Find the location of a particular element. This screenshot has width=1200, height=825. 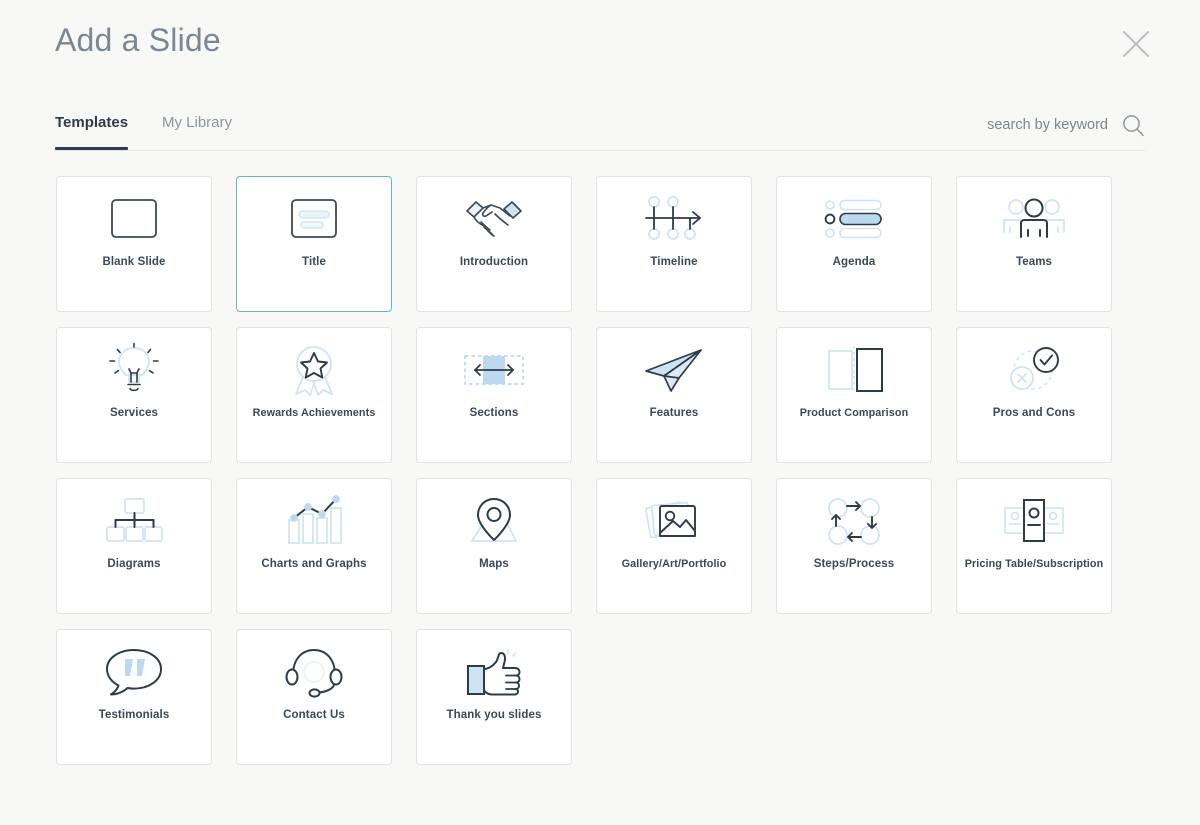

template-card-label: Rewards Achievements is located at coordinates (314, 413).